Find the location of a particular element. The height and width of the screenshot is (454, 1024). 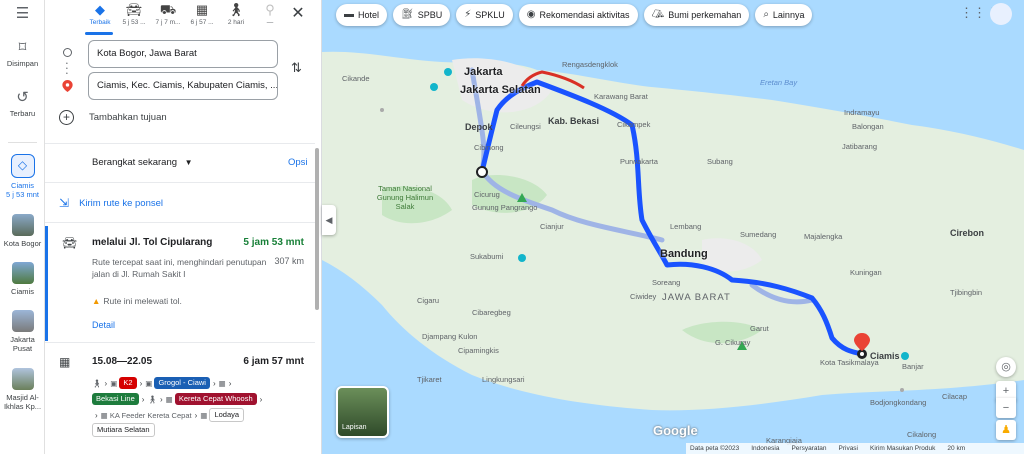

account-avatar is located at coordinates (1001, 14).